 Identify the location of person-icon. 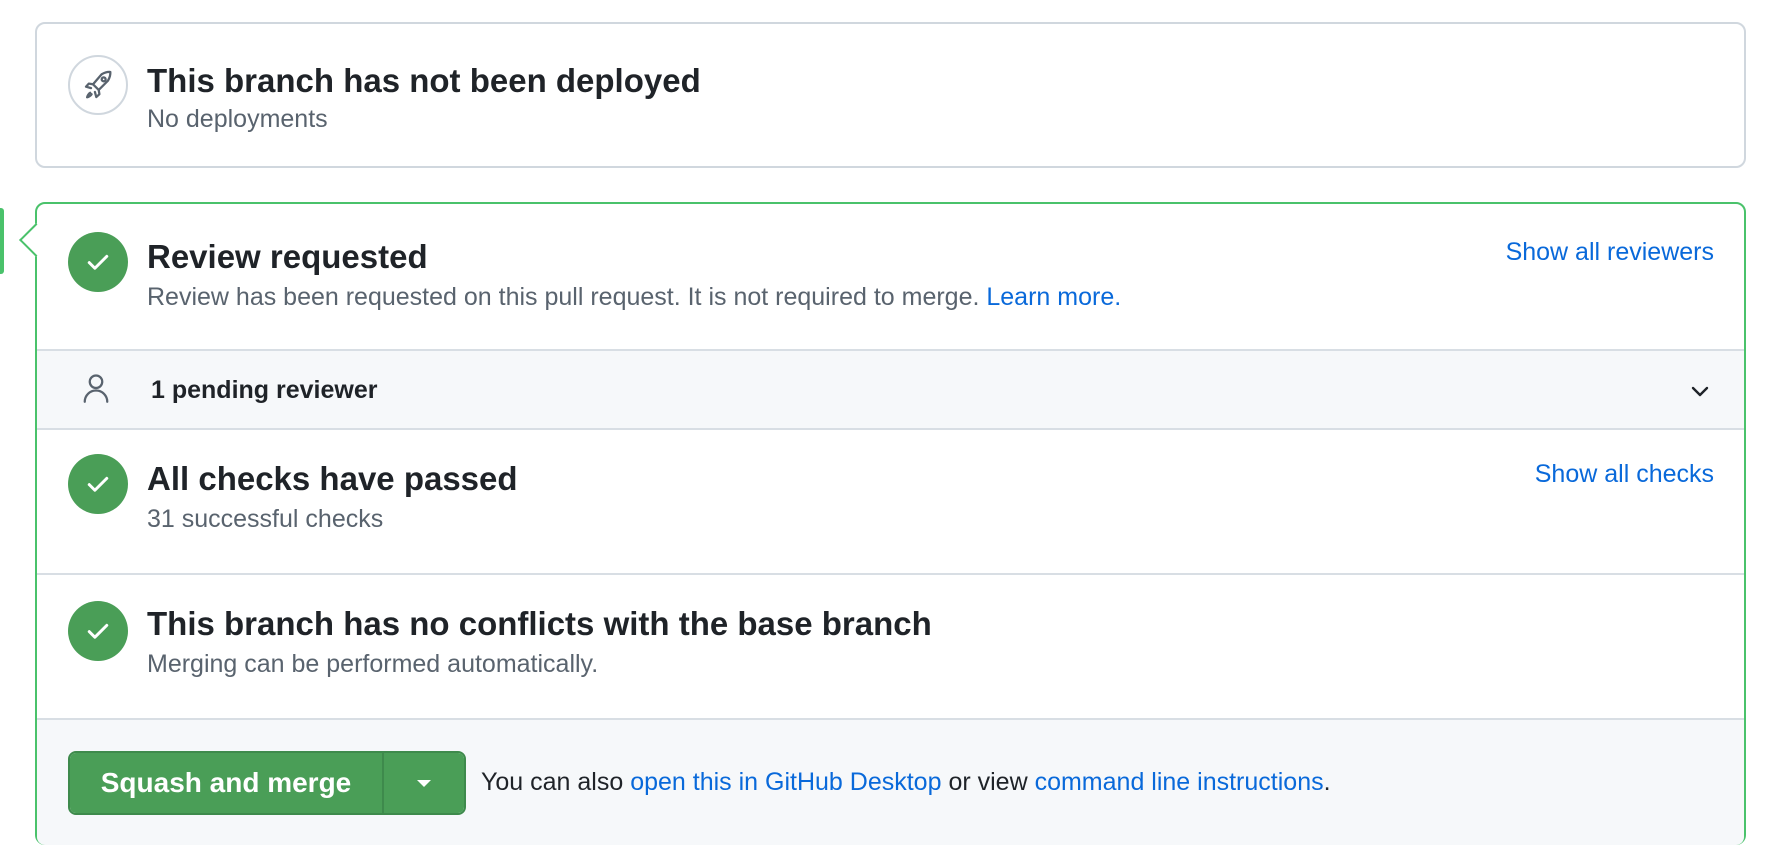
(96, 390).